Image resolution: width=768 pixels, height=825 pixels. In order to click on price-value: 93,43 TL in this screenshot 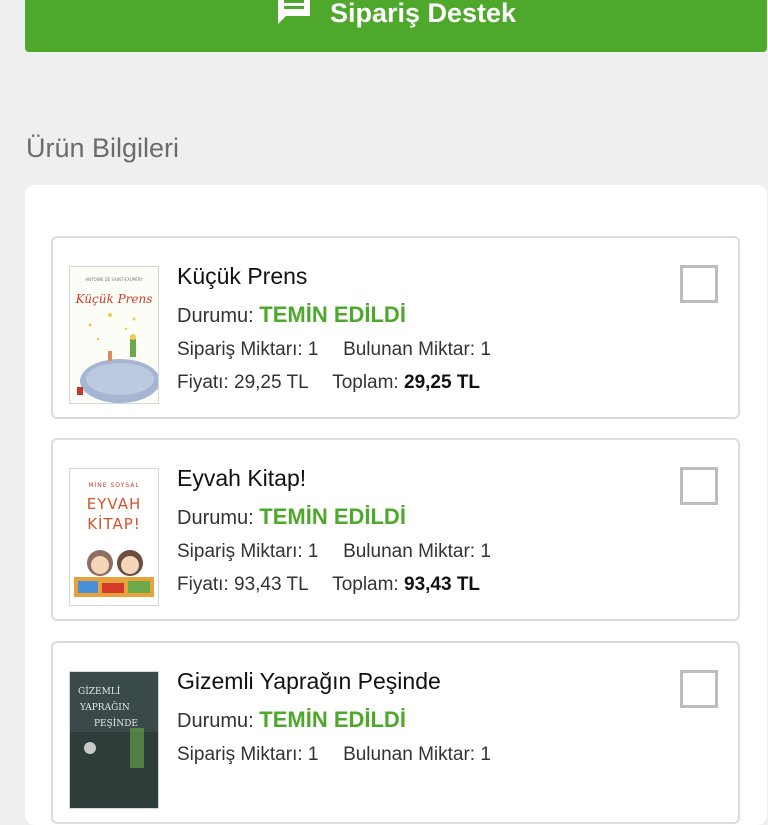, I will do `click(271, 584)`.